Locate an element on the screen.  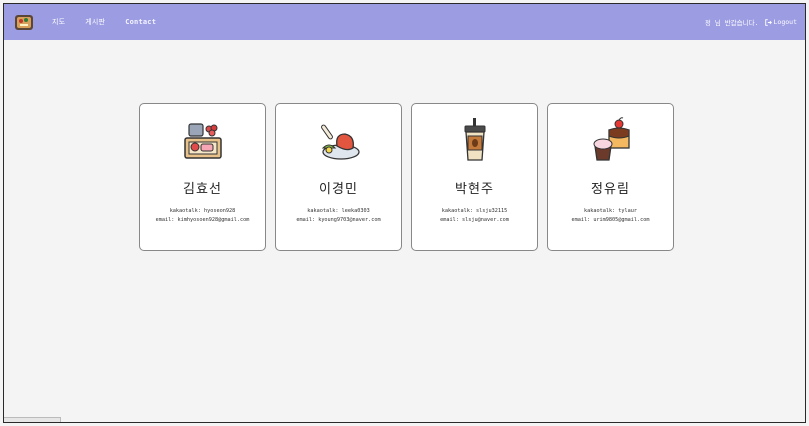
user-area: 정 님 반갑습니다. Logout is located at coordinates (751, 22).